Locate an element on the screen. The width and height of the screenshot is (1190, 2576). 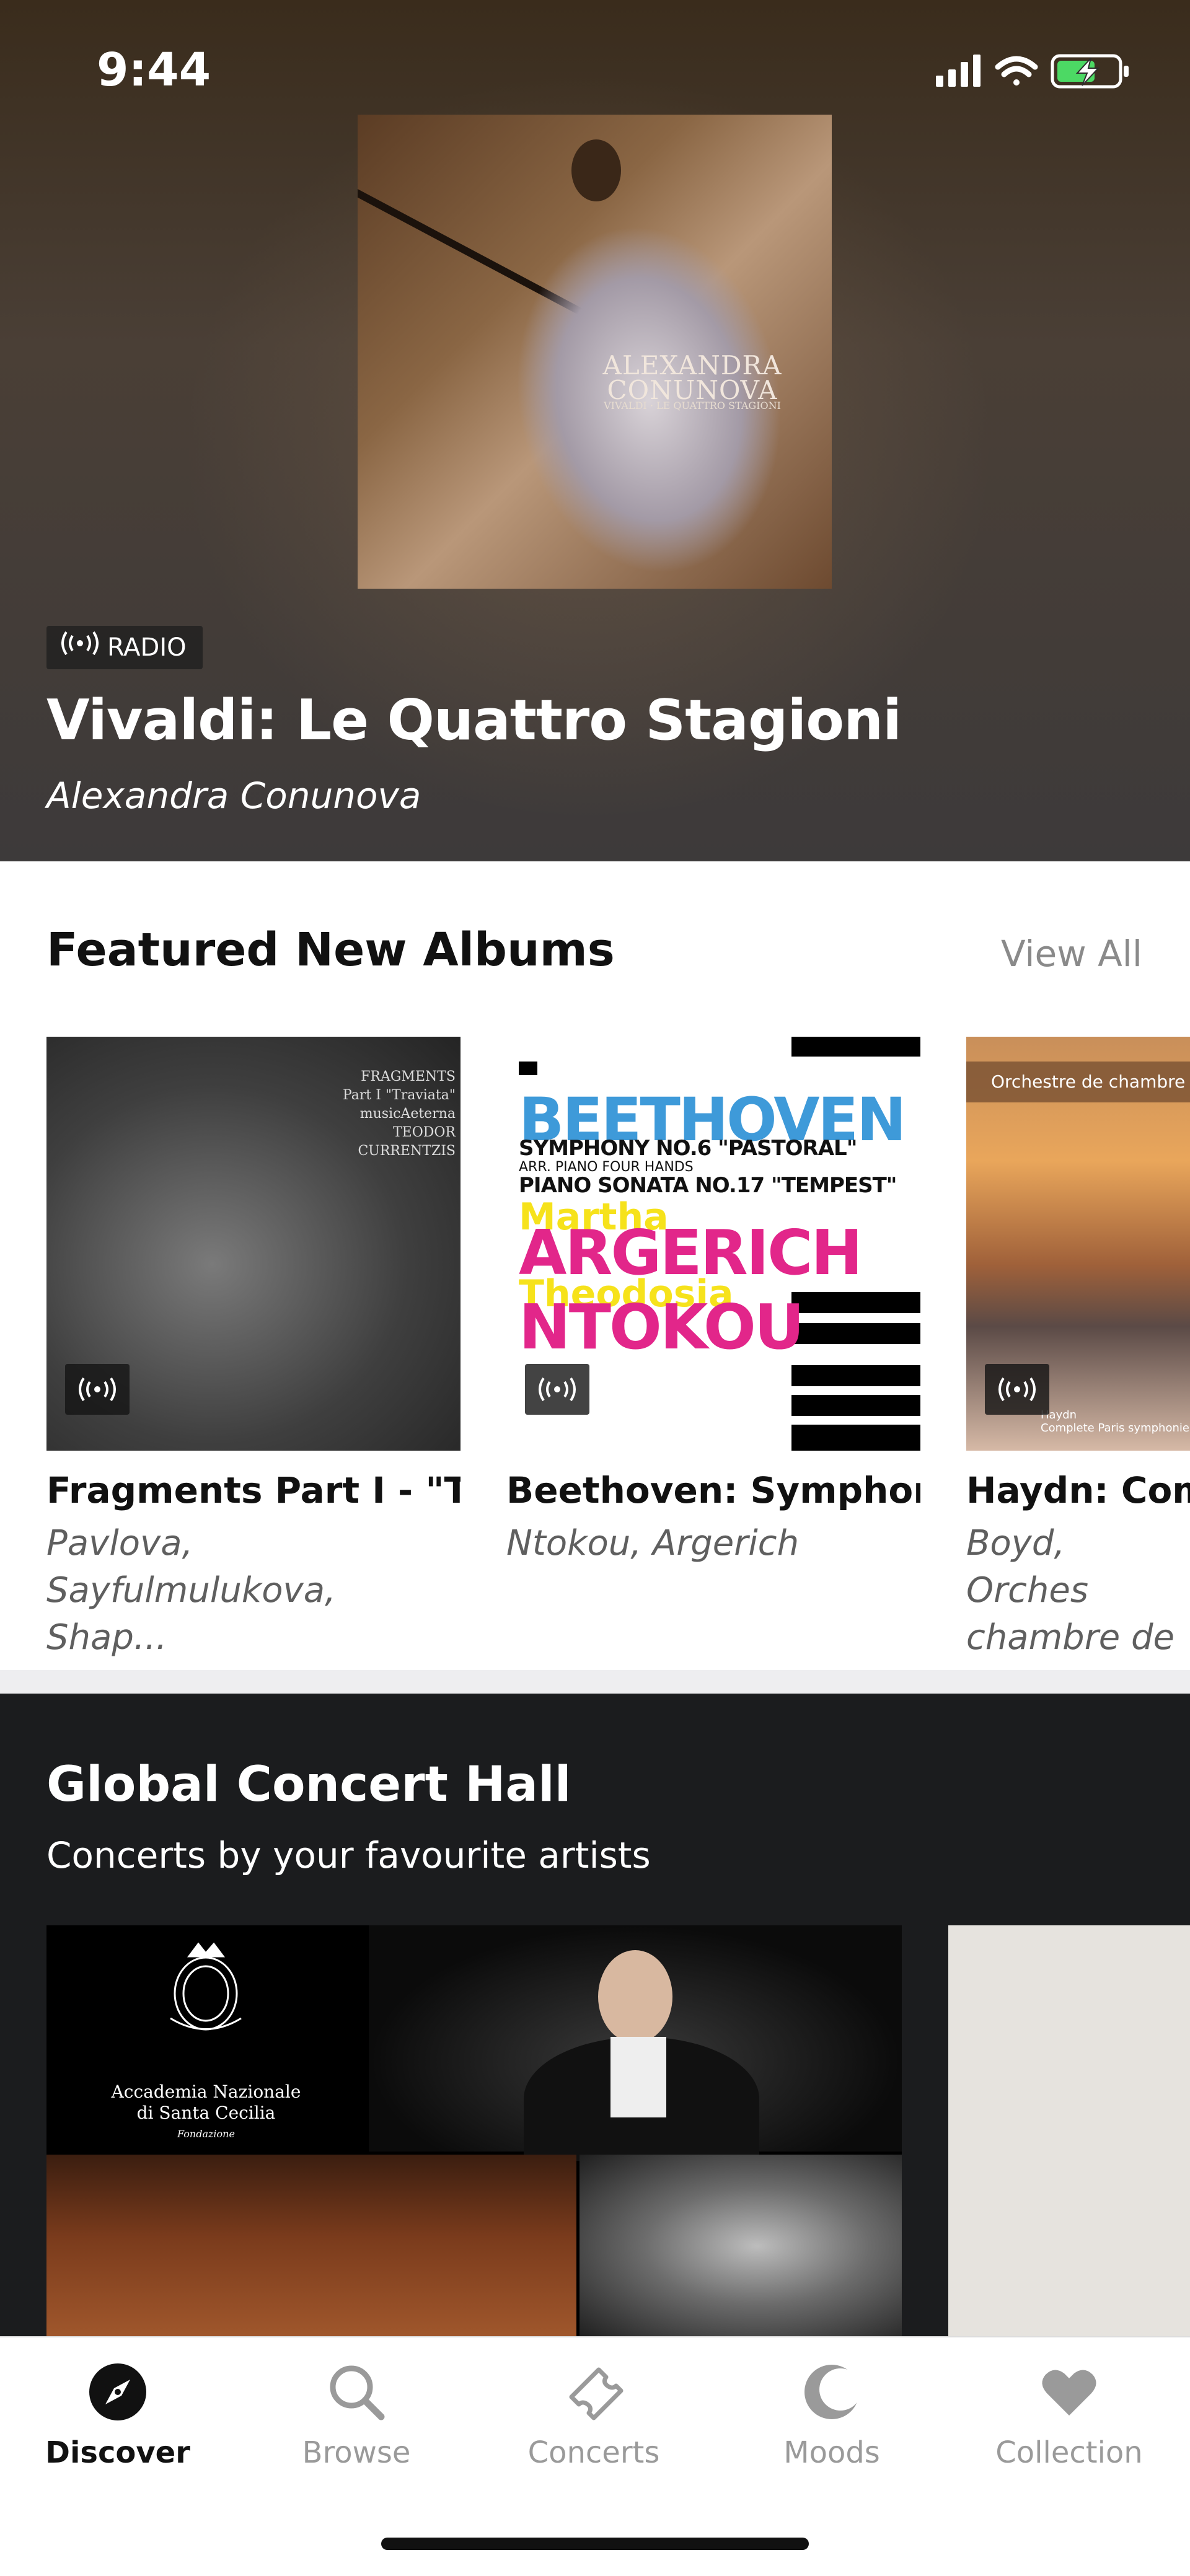
tab-browse: Browse is located at coordinates (356, 2413).